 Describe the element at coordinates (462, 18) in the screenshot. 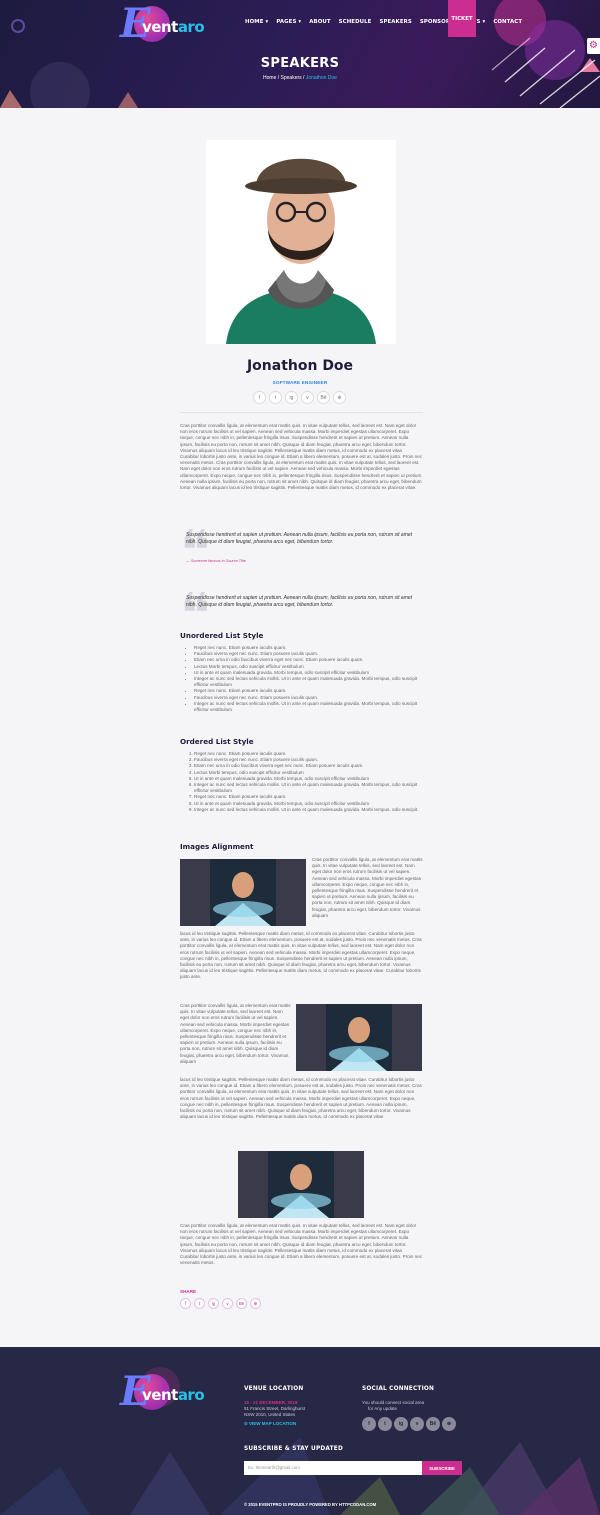

I see `ticket-button: TICKET` at that location.